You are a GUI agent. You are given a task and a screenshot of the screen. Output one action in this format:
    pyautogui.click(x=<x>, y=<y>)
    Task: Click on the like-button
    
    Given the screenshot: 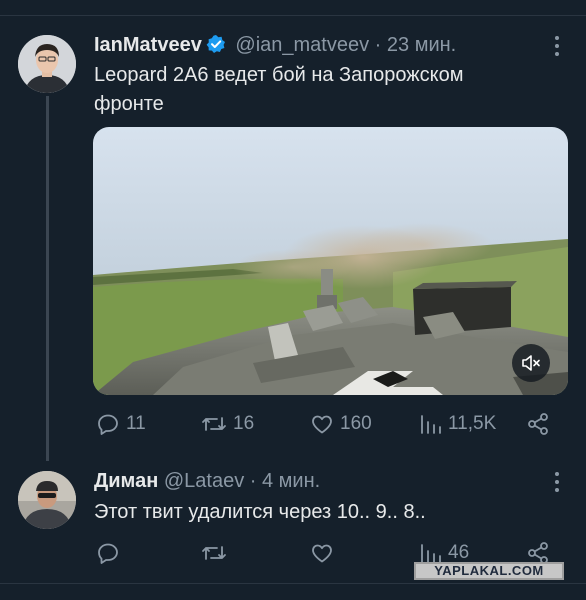 What is the action you would take?
    pyautogui.click(x=322, y=553)
    